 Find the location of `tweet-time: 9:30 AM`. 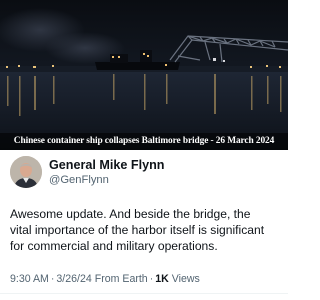

tweet-time: 9:30 AM is located at coordinates (29, 279).